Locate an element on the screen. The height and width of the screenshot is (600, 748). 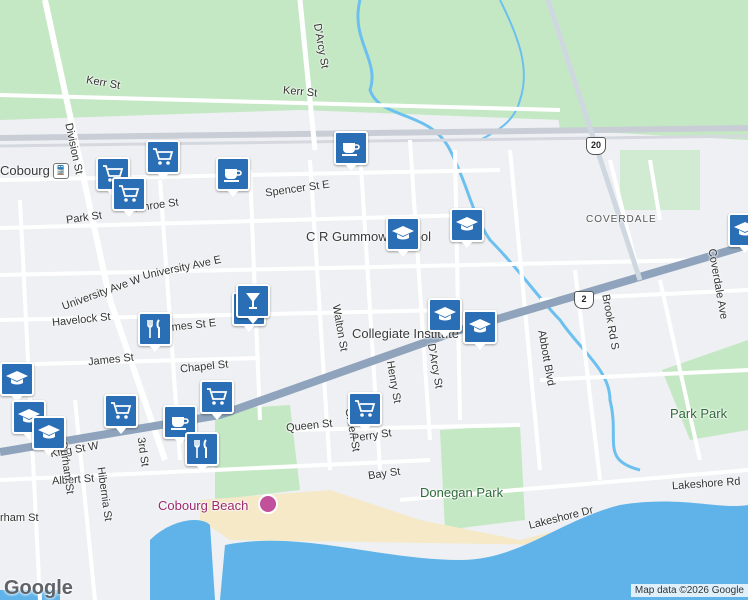
park-park-label: Park Park is located at coordinates (699, 413).